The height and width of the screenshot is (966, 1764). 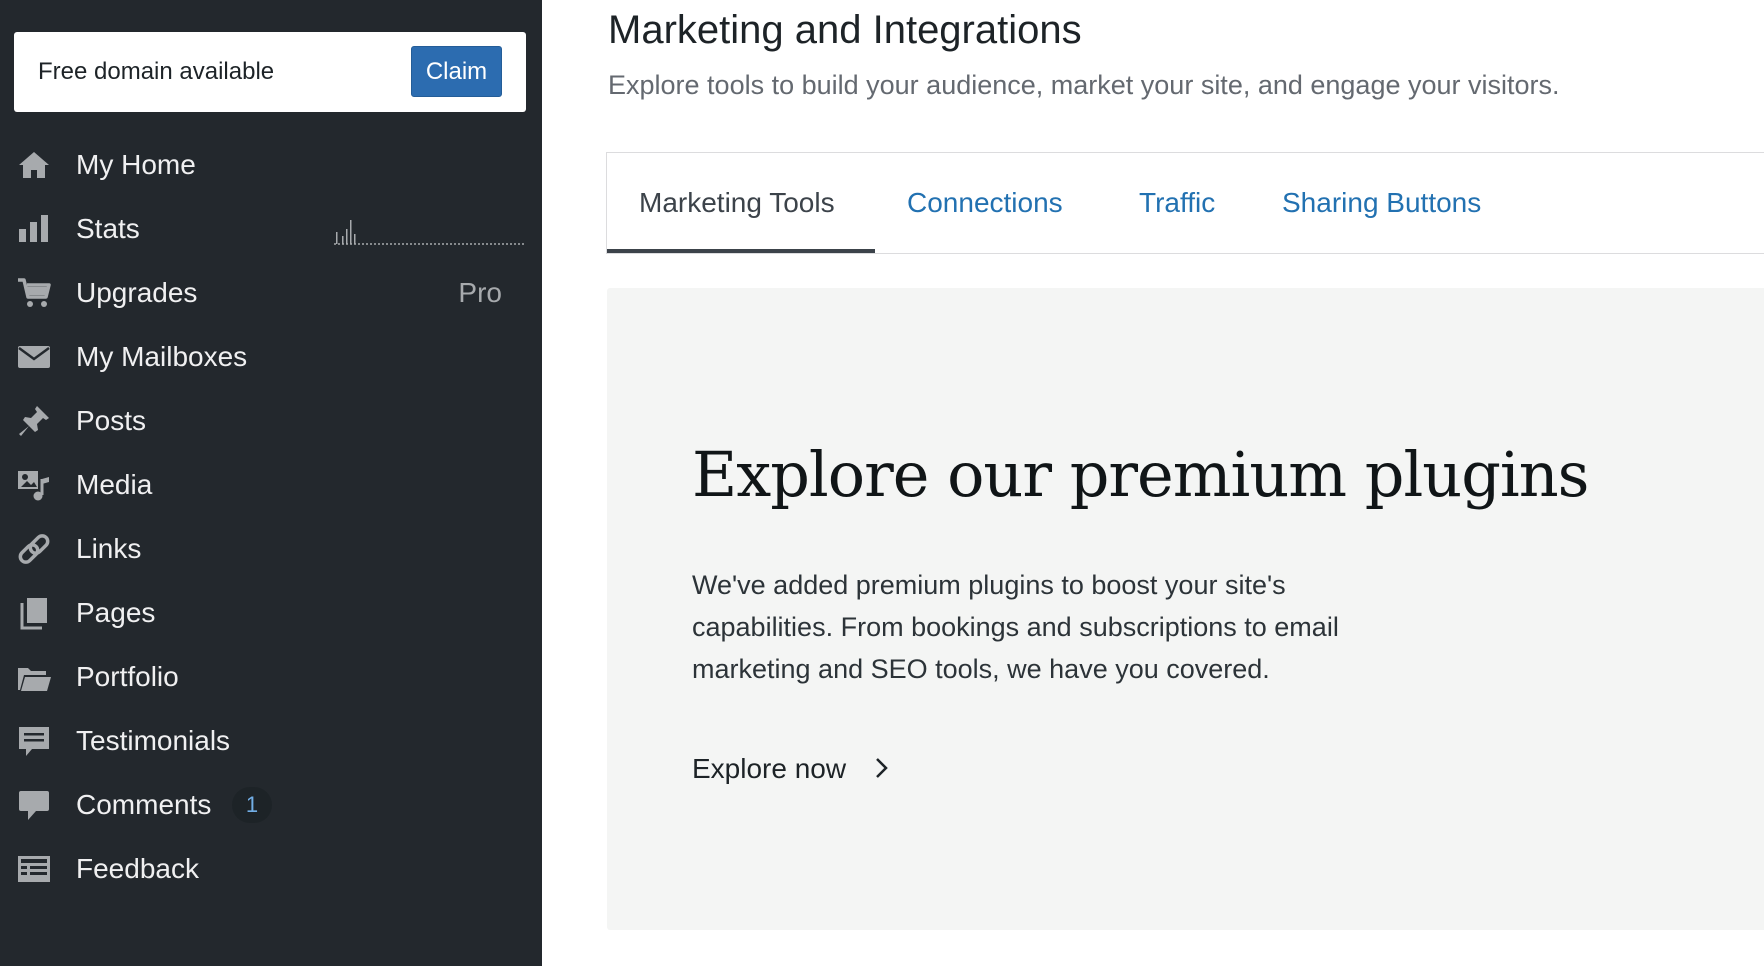 I want to click on explore-now-link: Explore now, so click(x=791, y=769).